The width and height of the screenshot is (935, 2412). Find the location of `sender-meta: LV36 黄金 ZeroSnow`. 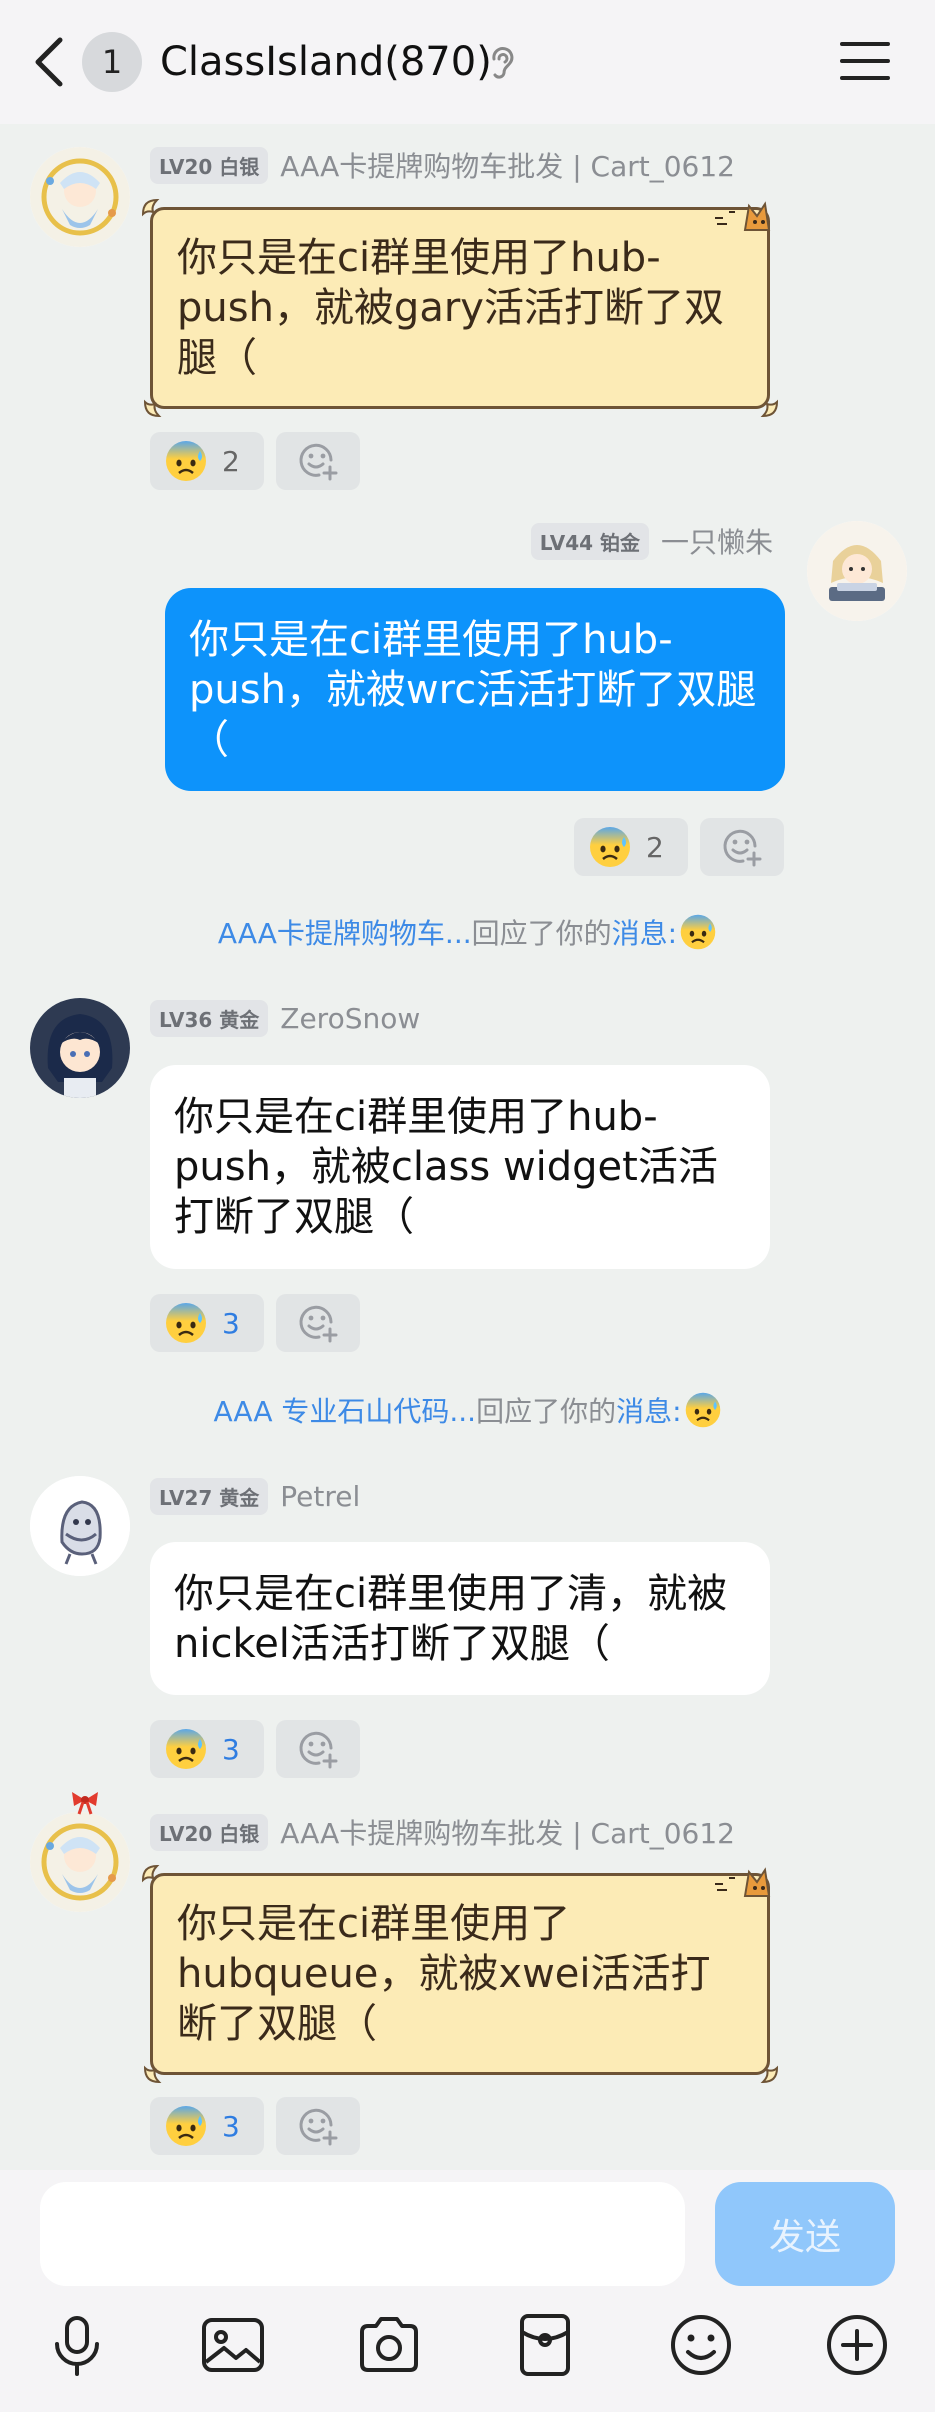

sender-meta: LV36 黄金 ZeroSnow is located at coordinates (285, 1018).